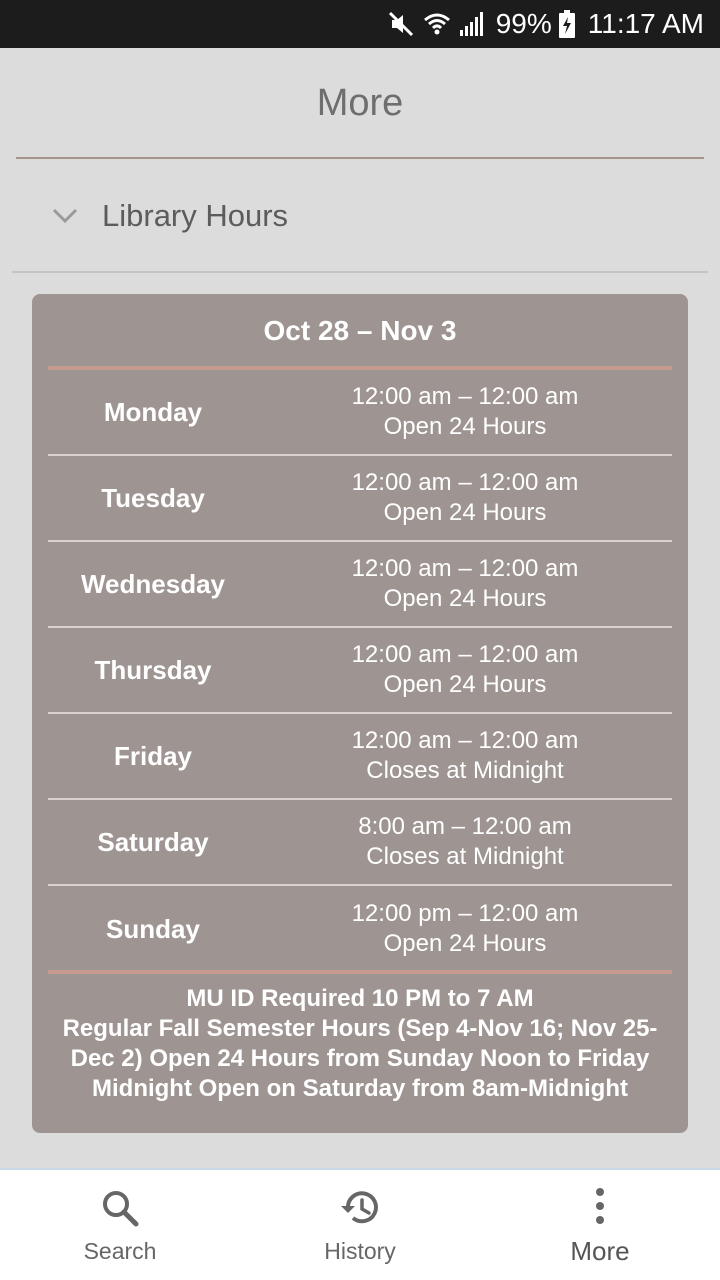  I want to click on status-bar: 99% 11:17 AM, so click(360, 24).